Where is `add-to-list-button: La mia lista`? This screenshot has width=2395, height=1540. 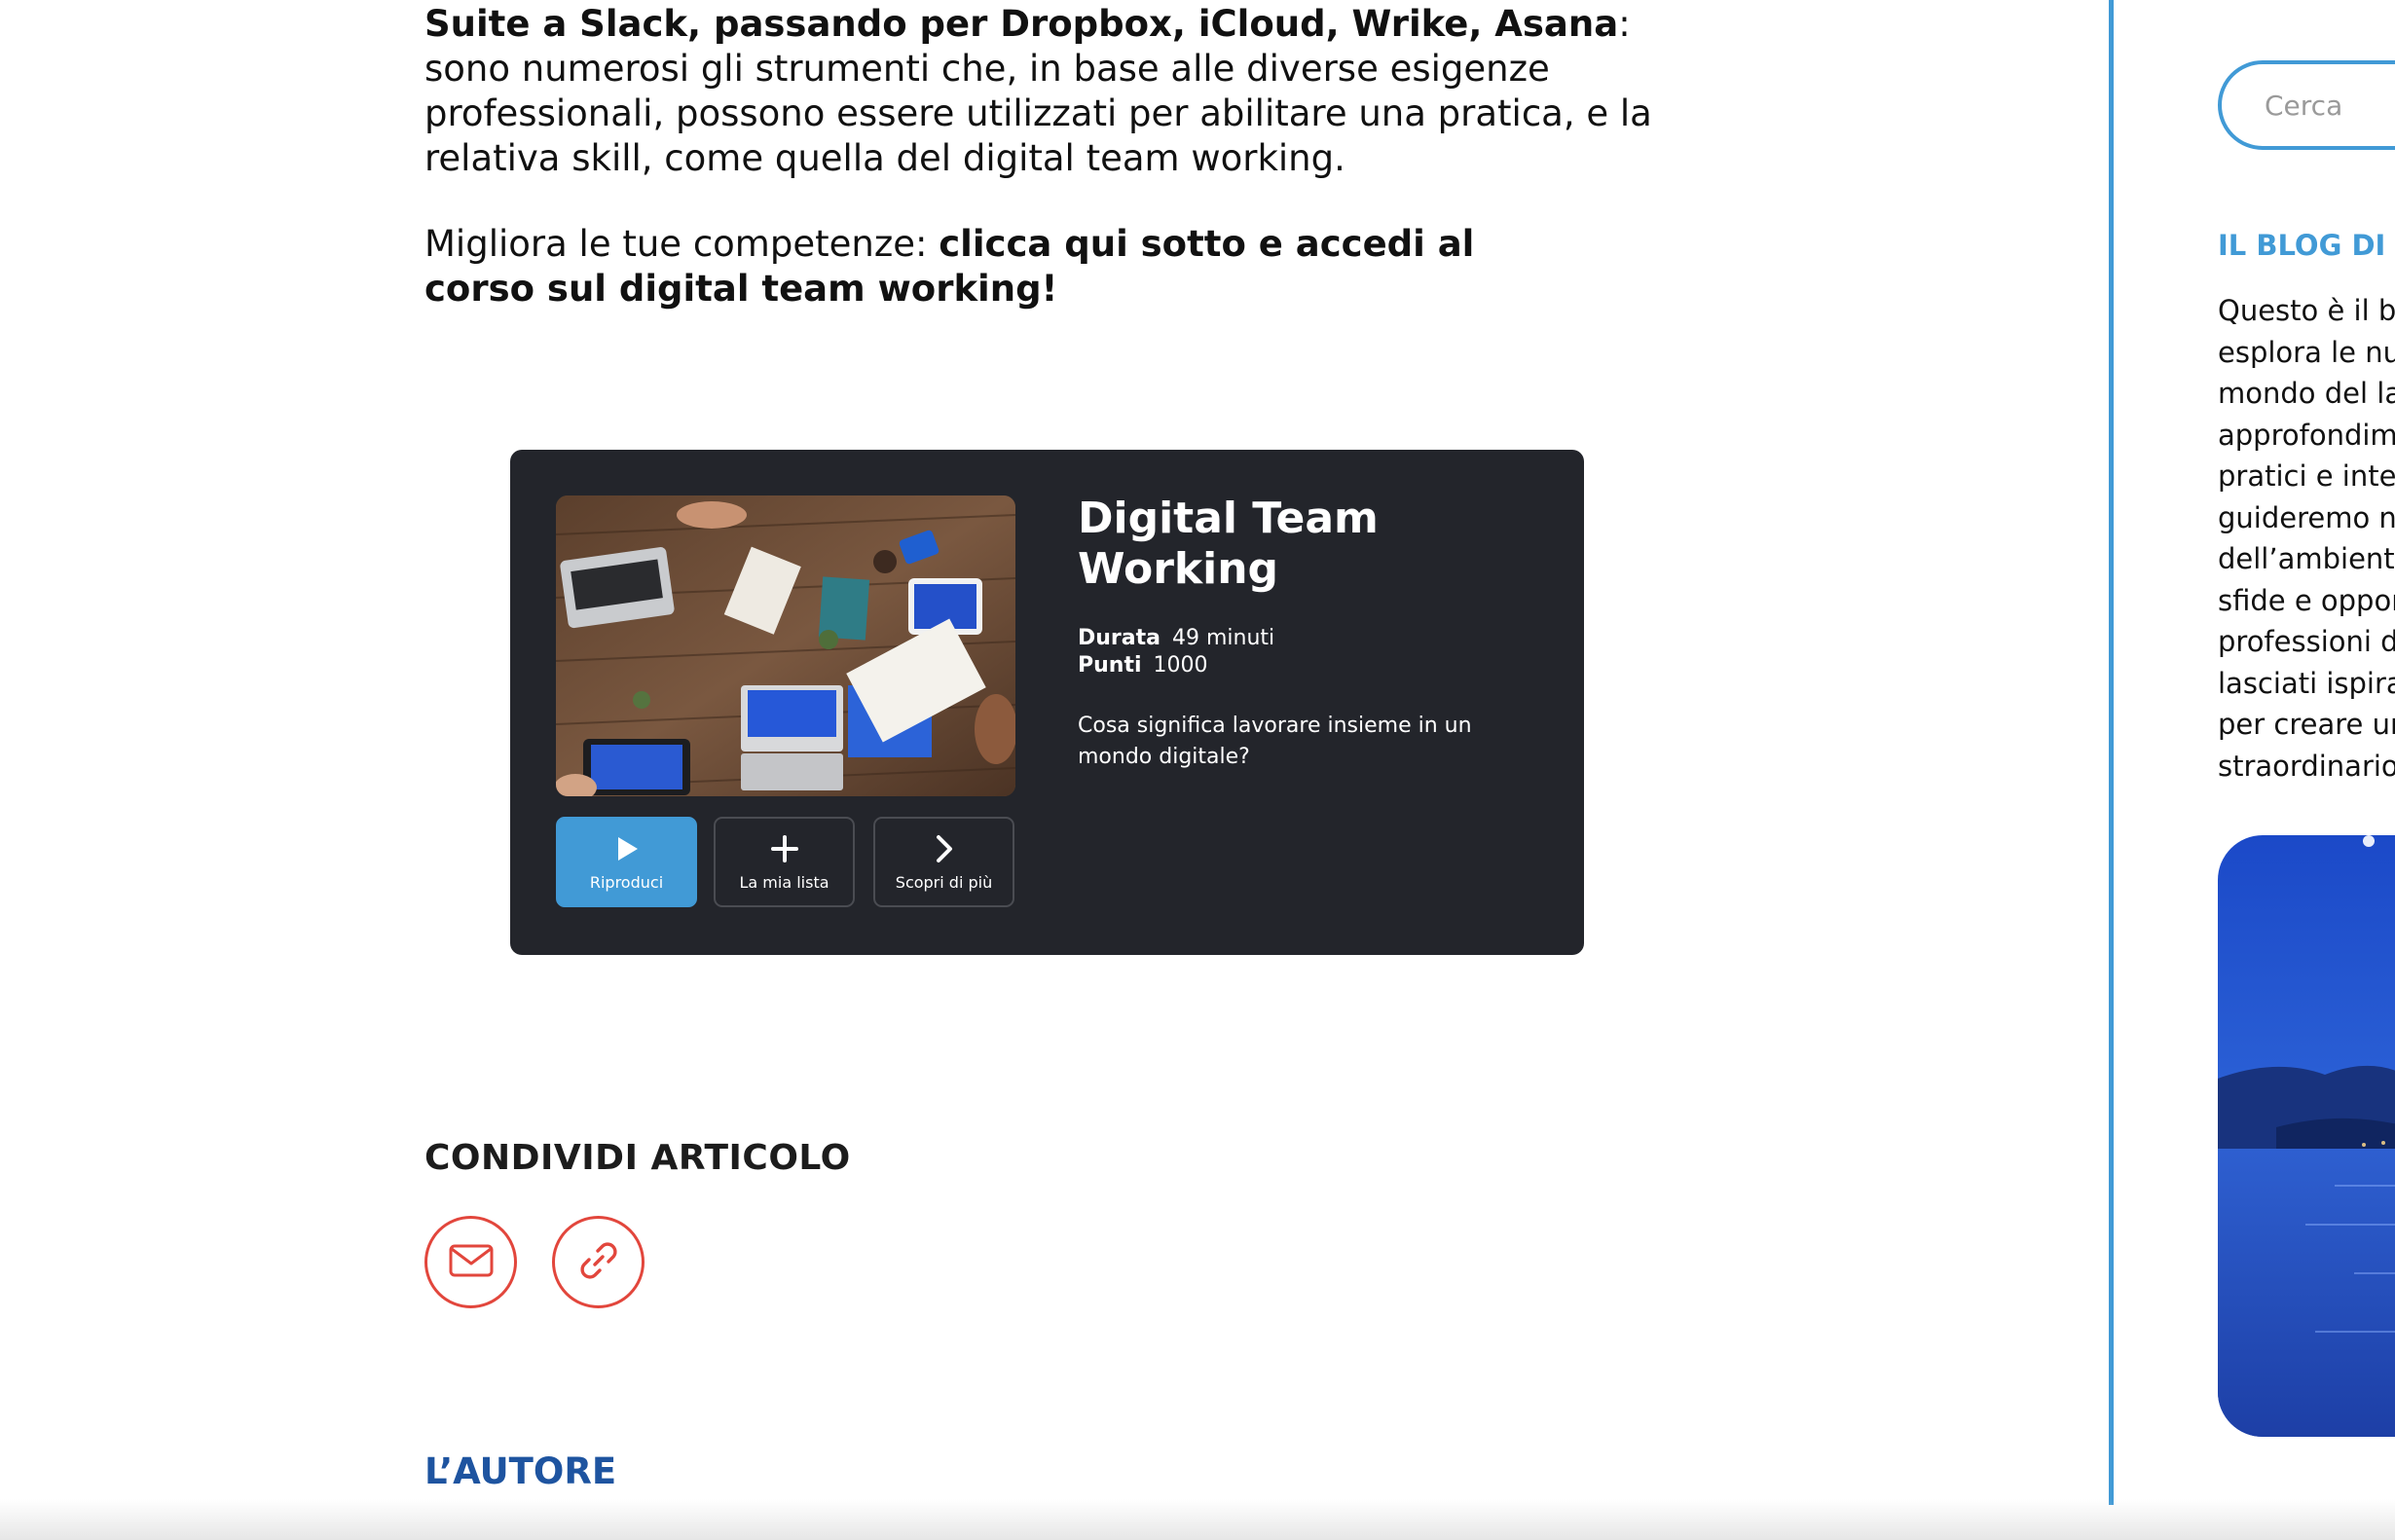
add-to-list-button: La mia lista is located at coordinates (784, 862).